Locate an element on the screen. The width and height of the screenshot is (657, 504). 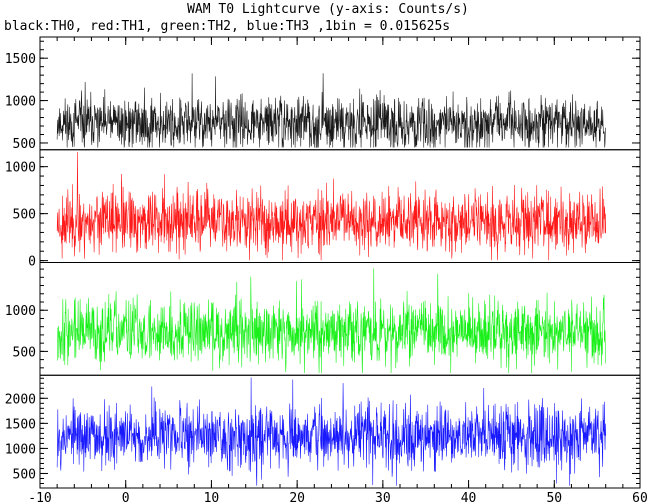
series-th0-line is located at coordinates (331, 110).